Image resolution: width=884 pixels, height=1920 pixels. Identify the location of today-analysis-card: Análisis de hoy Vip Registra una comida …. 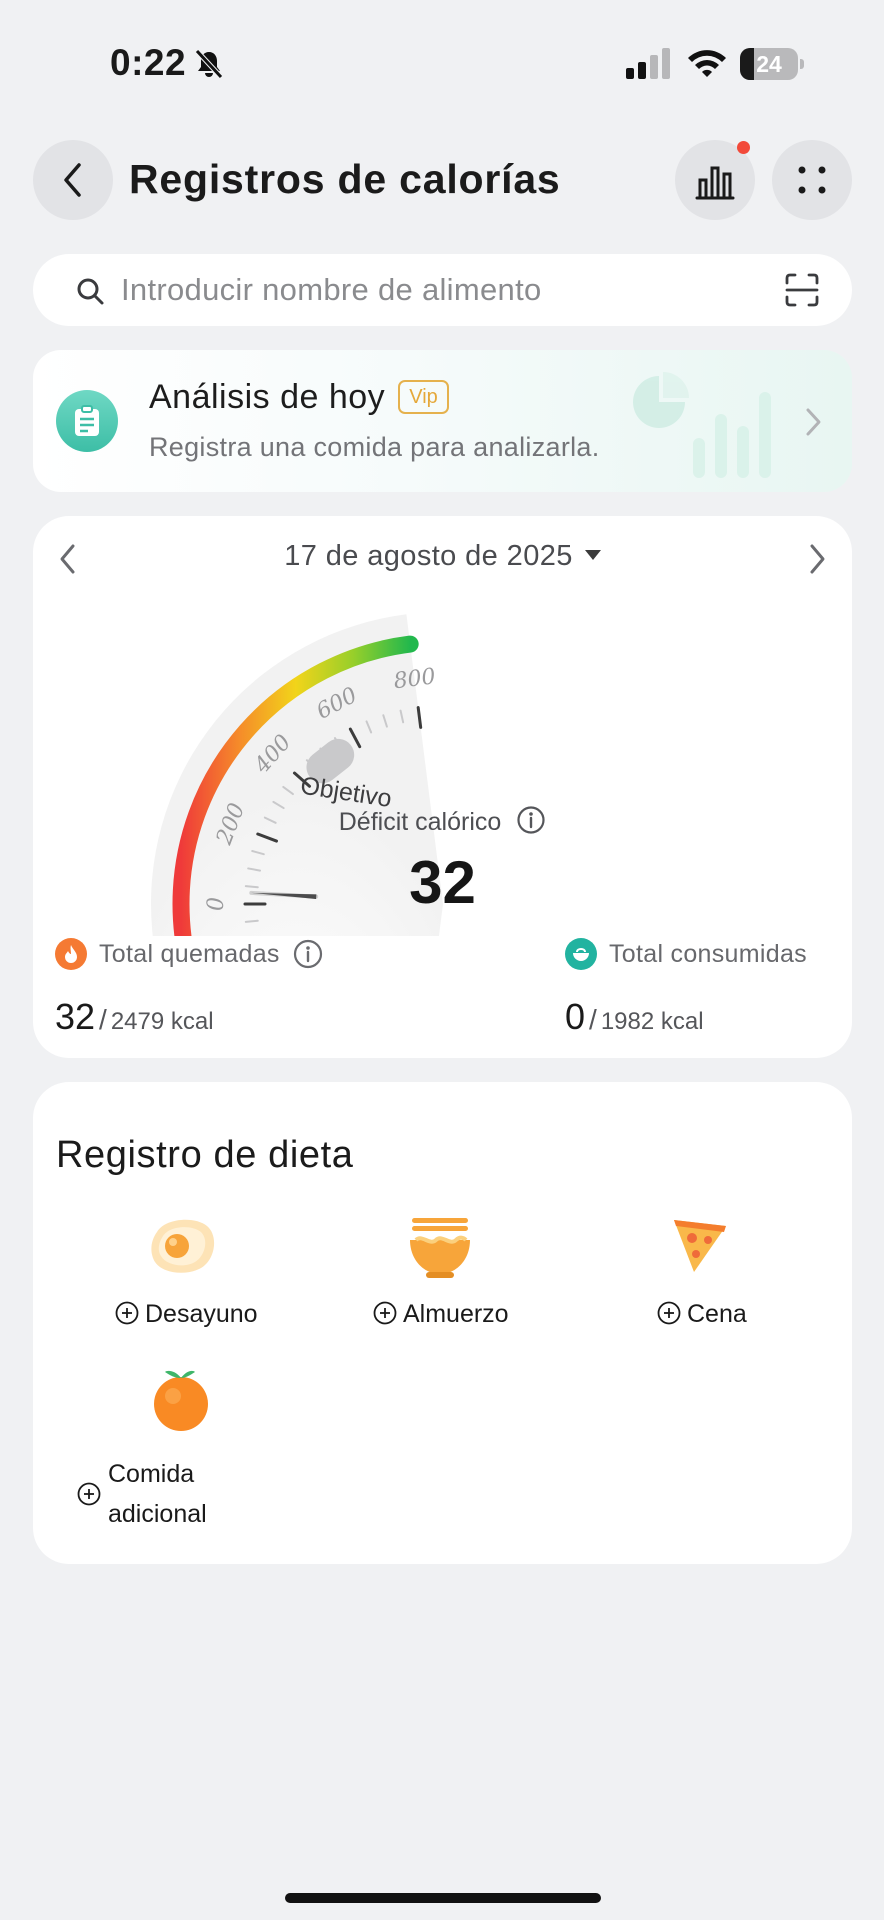
(442, 421).